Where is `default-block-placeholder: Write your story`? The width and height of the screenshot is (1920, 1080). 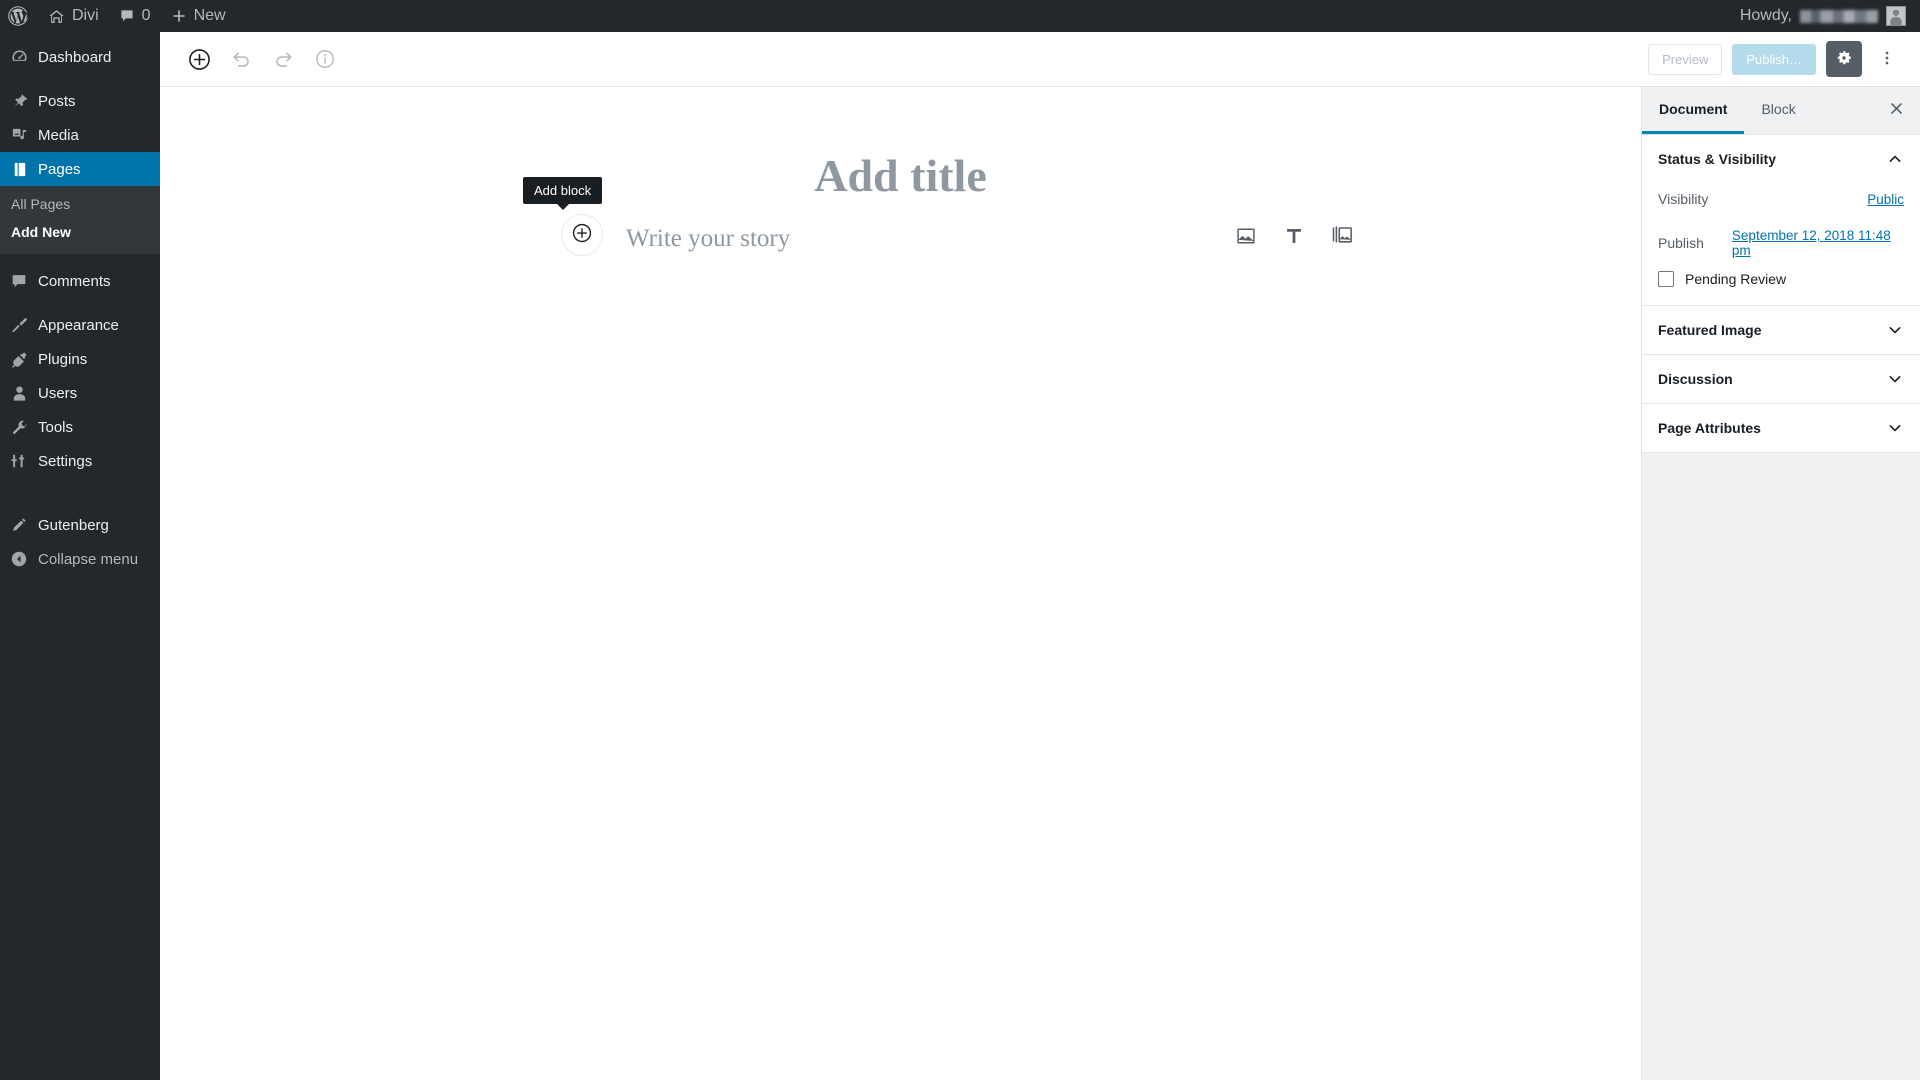
default-block-placeholder: Write your story is located at coordinates (708, 239).